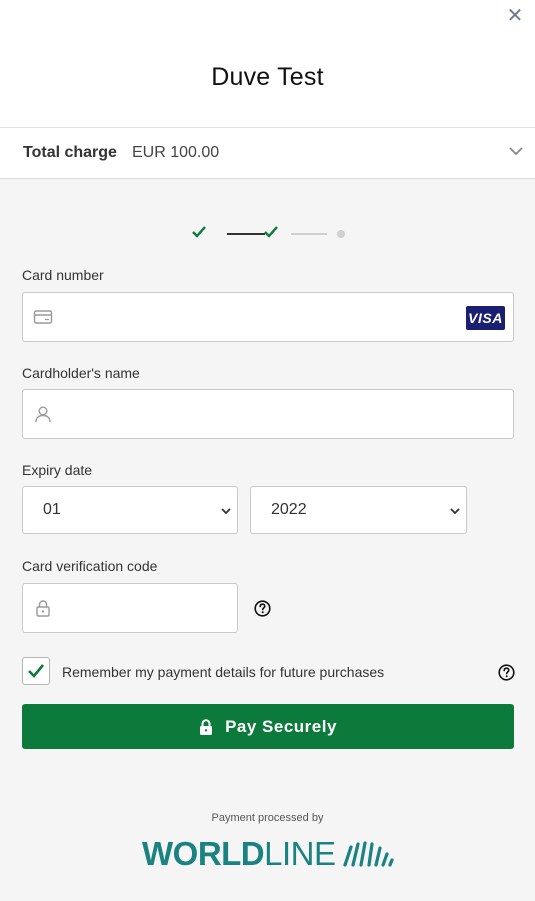 The height and width of the screenshot is (901, 535). Describe the element at coordinates (176, 152) in the screenshot. I see `total-charge-amount: EUR 100.00` at that location.